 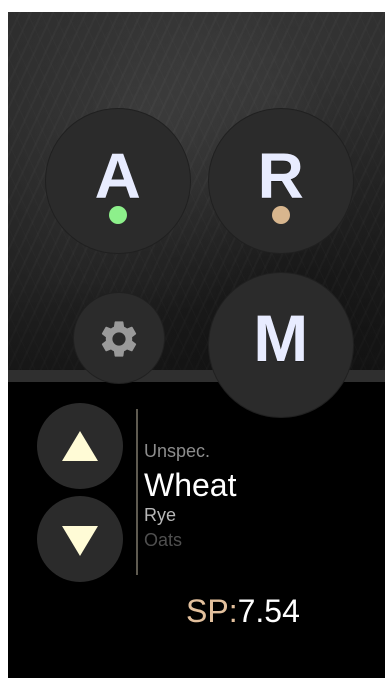 I want to click on a-status-dot, so click(x=118, y=215).